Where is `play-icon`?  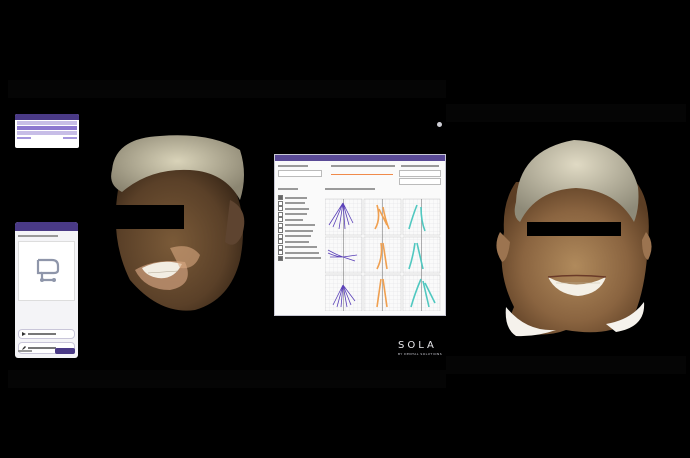 play-icon is located at coordinates (24, 334).